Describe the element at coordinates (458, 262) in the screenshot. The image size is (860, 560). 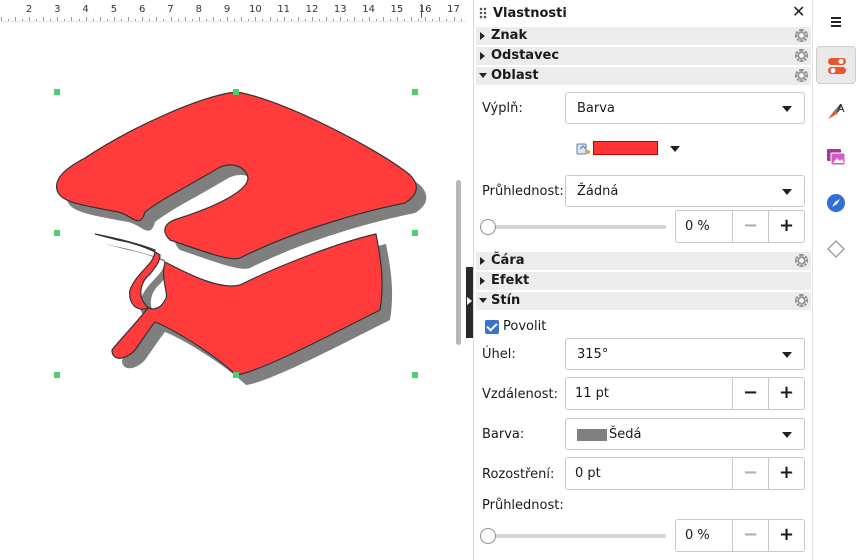
I see `vertical-scrollbar` at that location.